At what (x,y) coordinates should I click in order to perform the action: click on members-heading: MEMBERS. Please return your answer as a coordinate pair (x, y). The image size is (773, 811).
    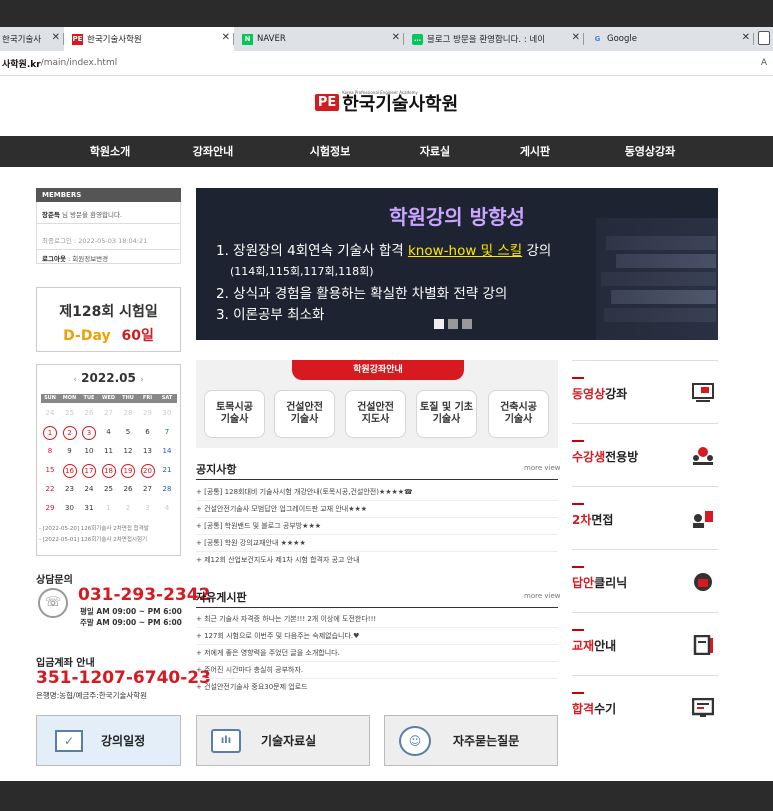
    Looking at the image, I should click on (108, 195).